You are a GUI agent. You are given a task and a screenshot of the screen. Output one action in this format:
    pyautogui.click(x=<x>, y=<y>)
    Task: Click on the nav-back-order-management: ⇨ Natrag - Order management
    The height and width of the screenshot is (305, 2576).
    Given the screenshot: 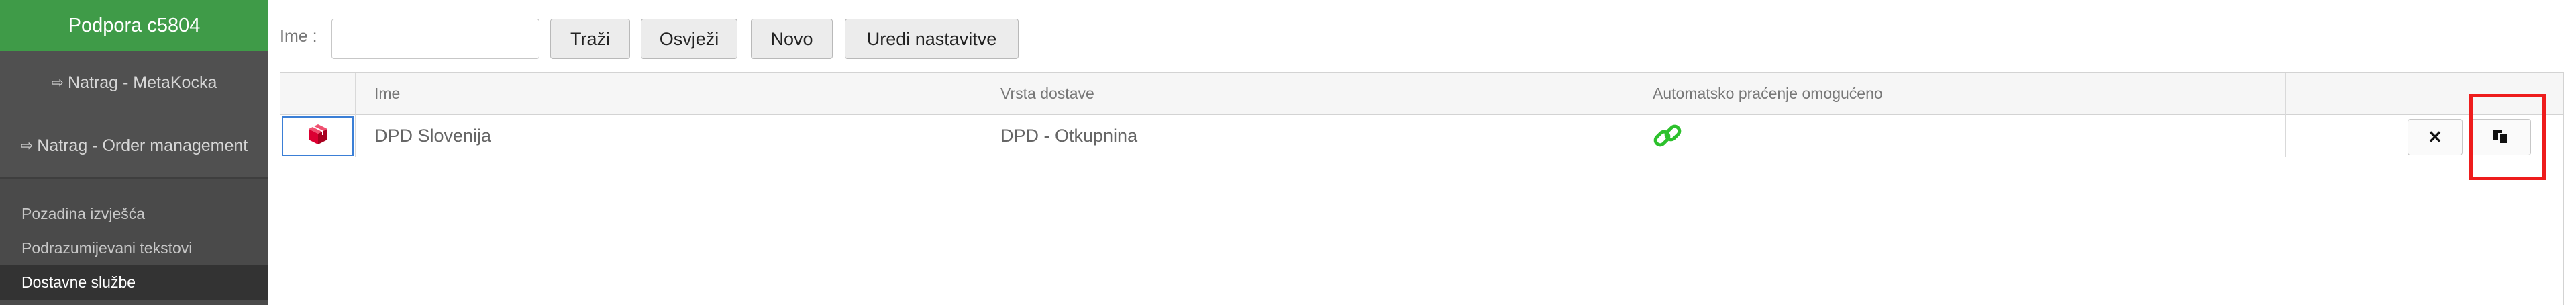 What is the action you would take?
    pyautogui.click(x=134, y=145)
    